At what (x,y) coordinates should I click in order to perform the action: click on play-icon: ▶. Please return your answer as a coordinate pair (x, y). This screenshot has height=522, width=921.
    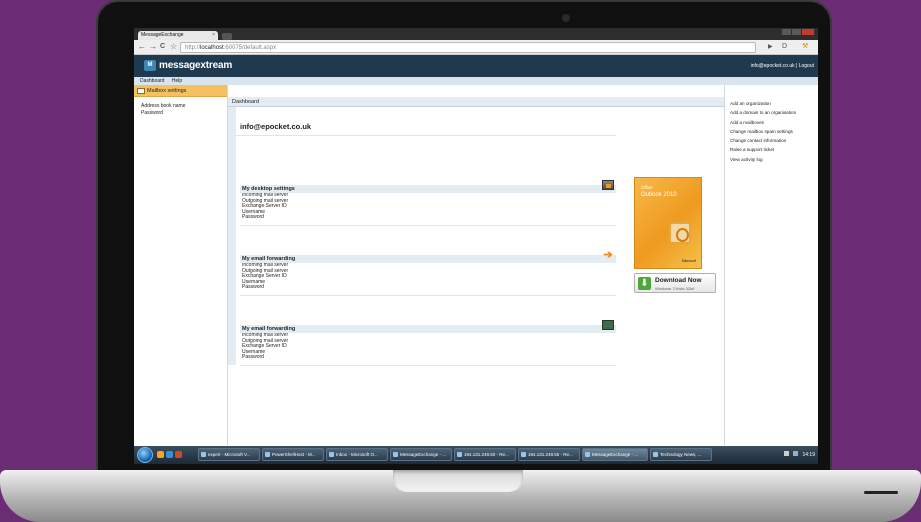
    Looking at the image, I should click on (770, 47).